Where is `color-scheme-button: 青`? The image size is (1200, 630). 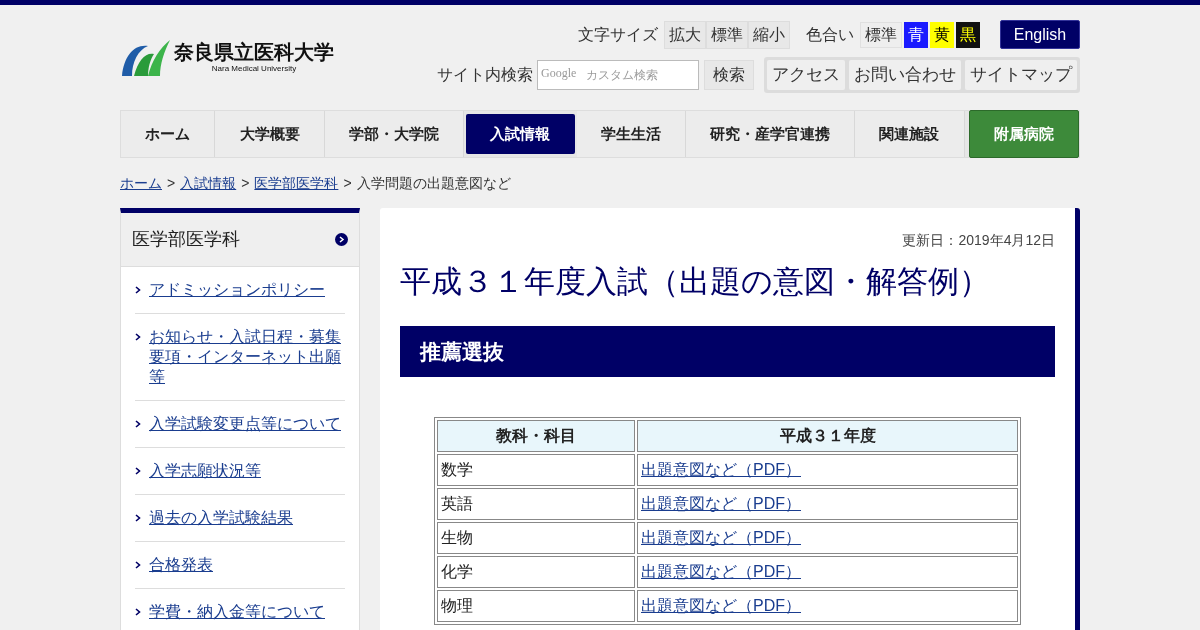 color-scheme-button: 青 is located at coordinates (916, 34).